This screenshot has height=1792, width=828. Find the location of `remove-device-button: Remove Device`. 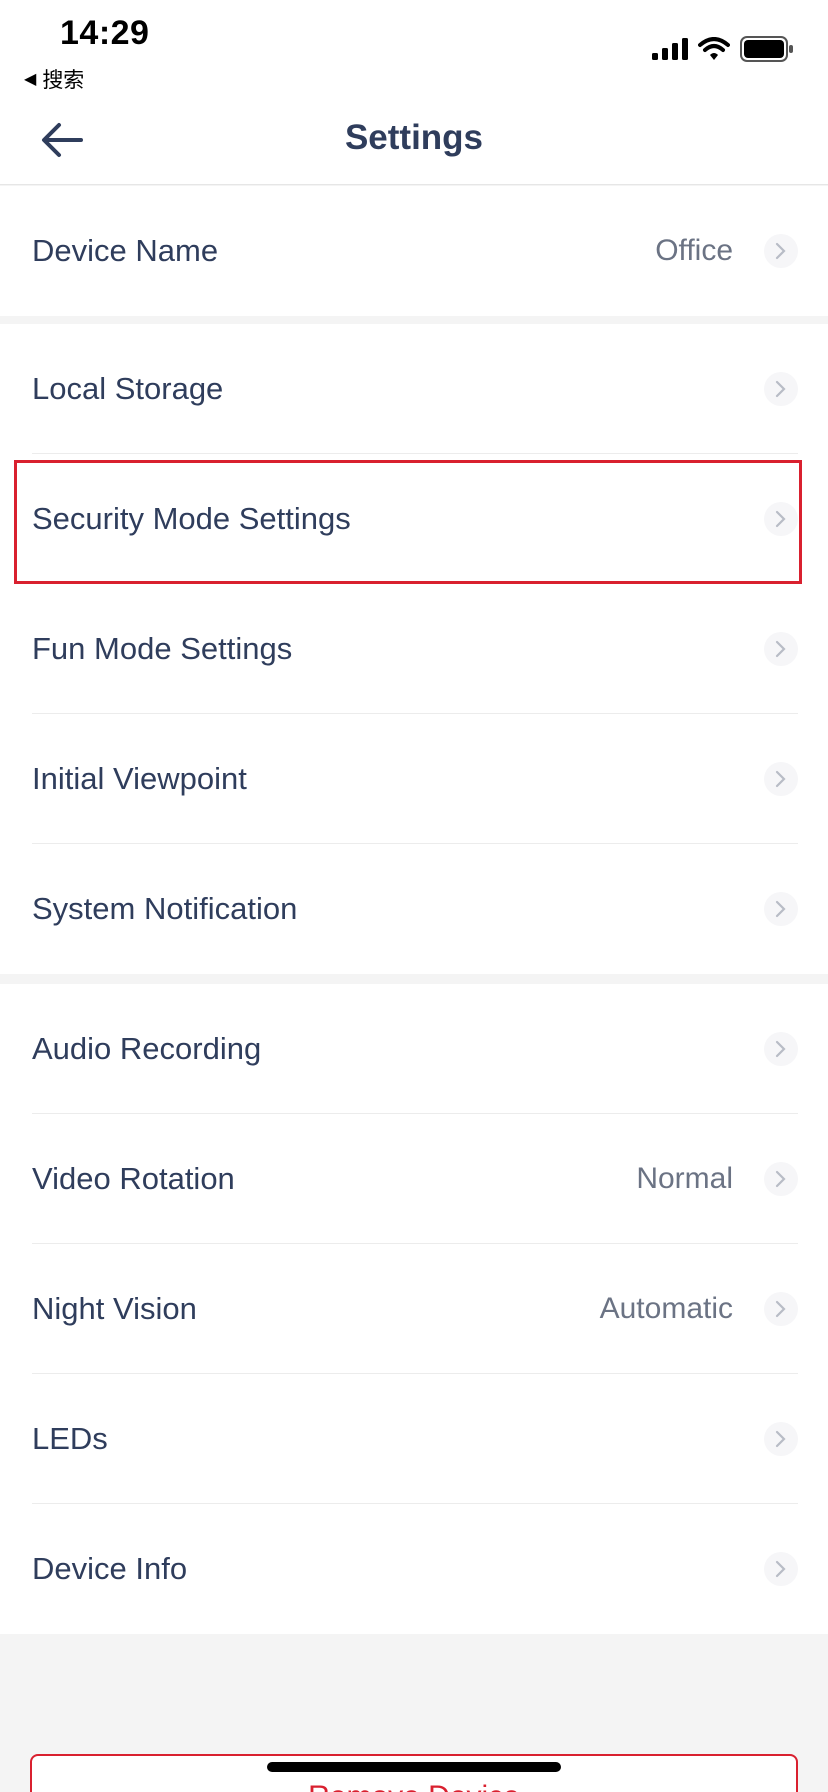

remove-device-button: Remove Device is located at coordinates (414, 1773).